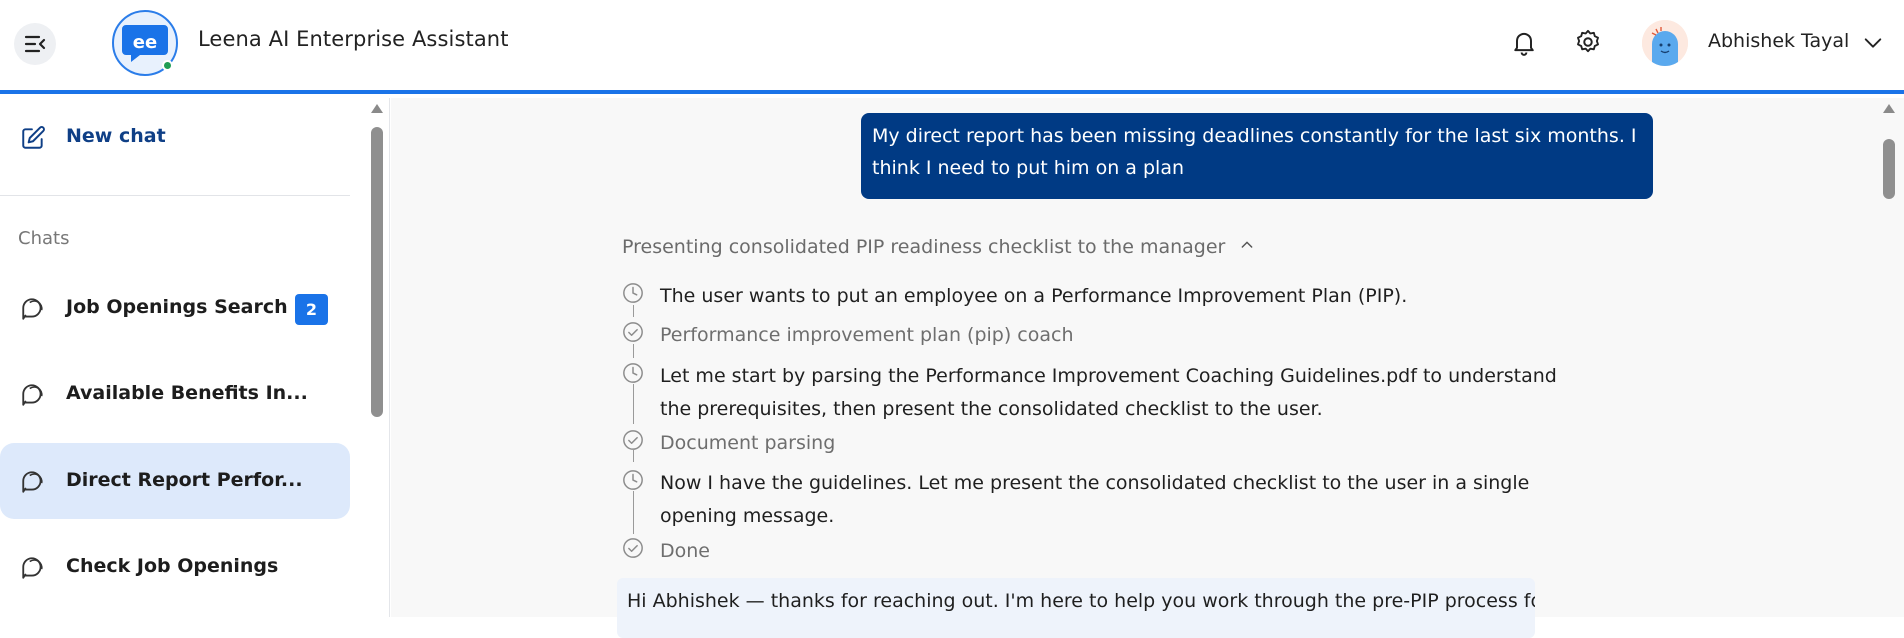 This screenshot has height=638, width=1904. What do you see at coordinates (44, 238) in the screenshot?
I see `chats-heading: Chats` at bounding box center [44, 238].